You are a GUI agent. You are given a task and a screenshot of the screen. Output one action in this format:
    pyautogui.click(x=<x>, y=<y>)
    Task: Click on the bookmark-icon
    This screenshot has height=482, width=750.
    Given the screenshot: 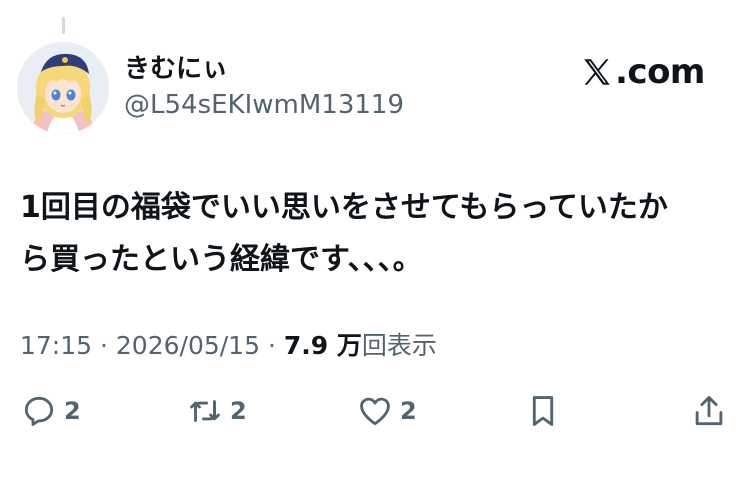 What is the action you would take?
    pyautogui.click(x=543, y=411)
    